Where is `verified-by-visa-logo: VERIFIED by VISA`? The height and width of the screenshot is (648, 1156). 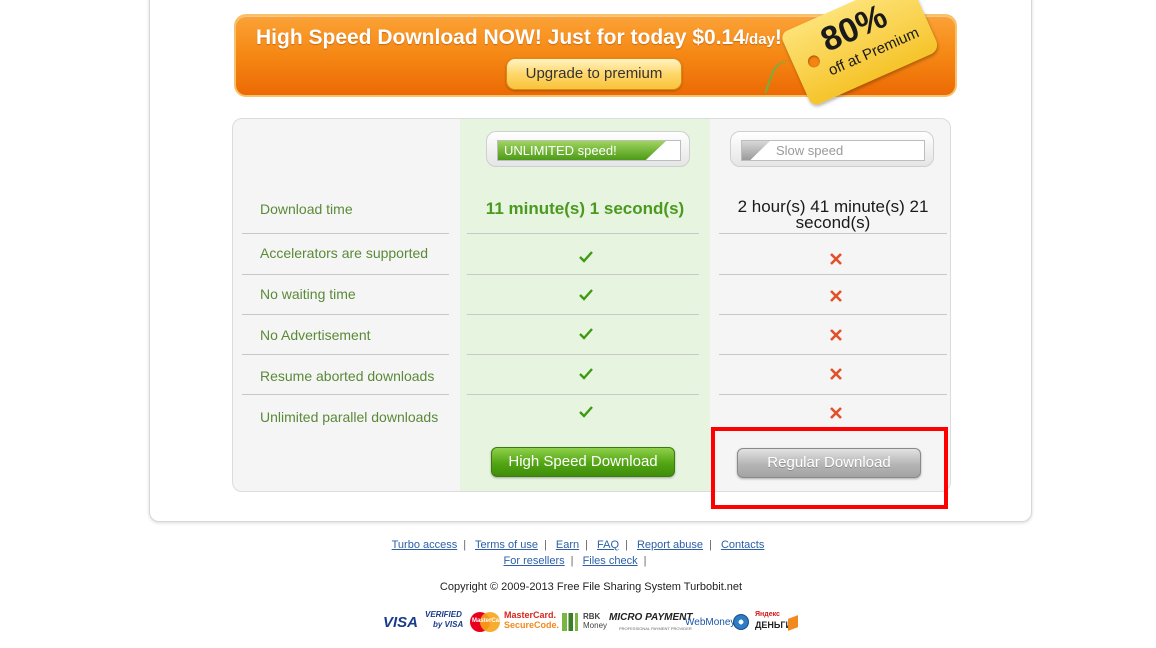 verified-by-visa-logo: VERIFIED by VISA is located at coordinates (444, 620).